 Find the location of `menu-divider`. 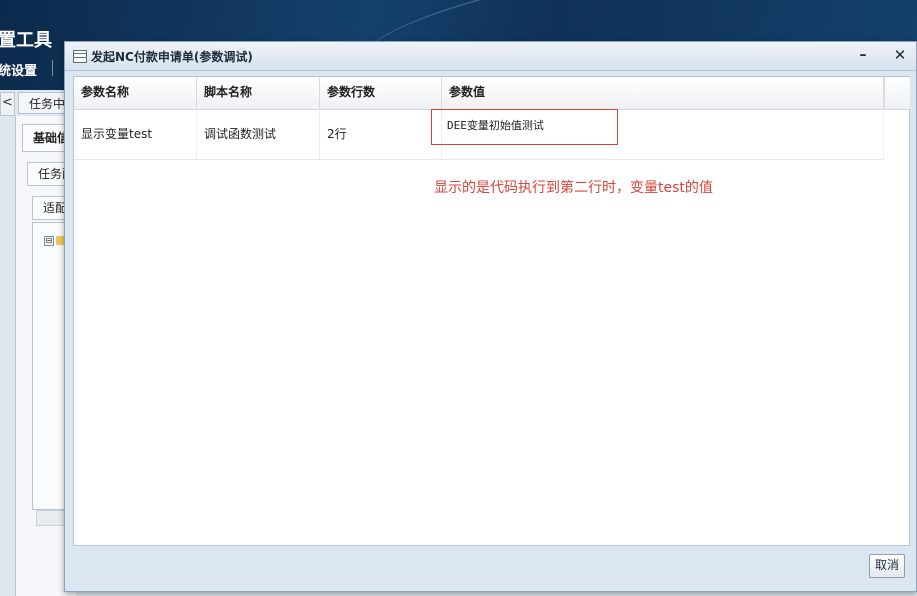

menu-divider is located at coordinates (52, 68).